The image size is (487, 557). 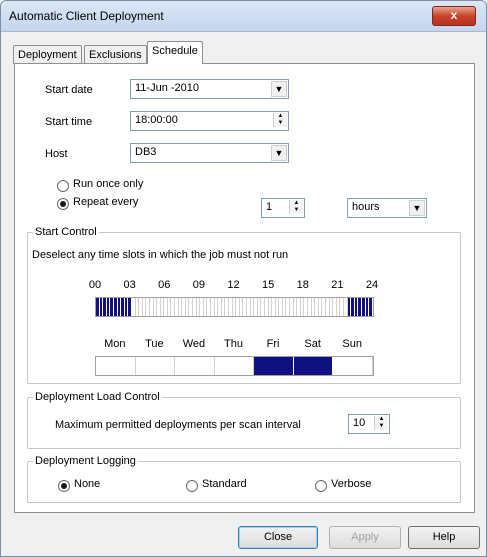 I want to click on start-control-title: Start Control, so click(x=66, y=232).